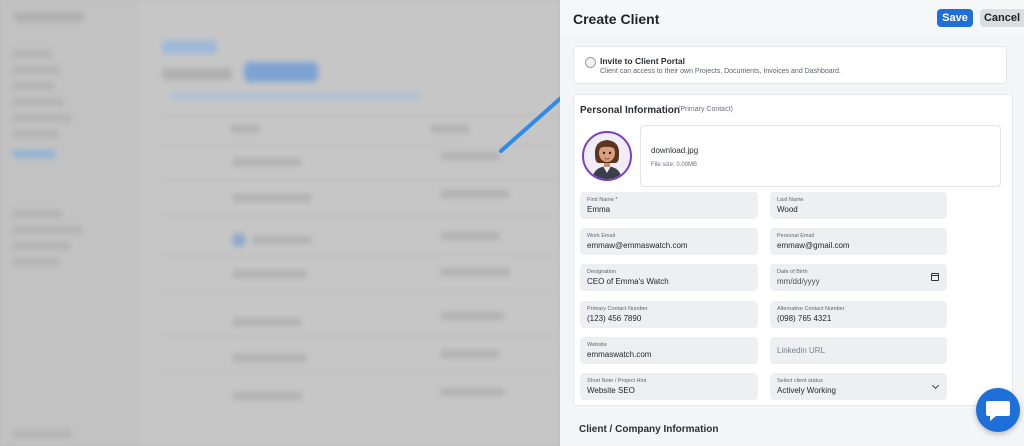 This screenshot has width=1024, height=446. Describe the element at coordinates (813, 245) in the screenshot. I see `field-value: emmaw@gmail.com` at that location.